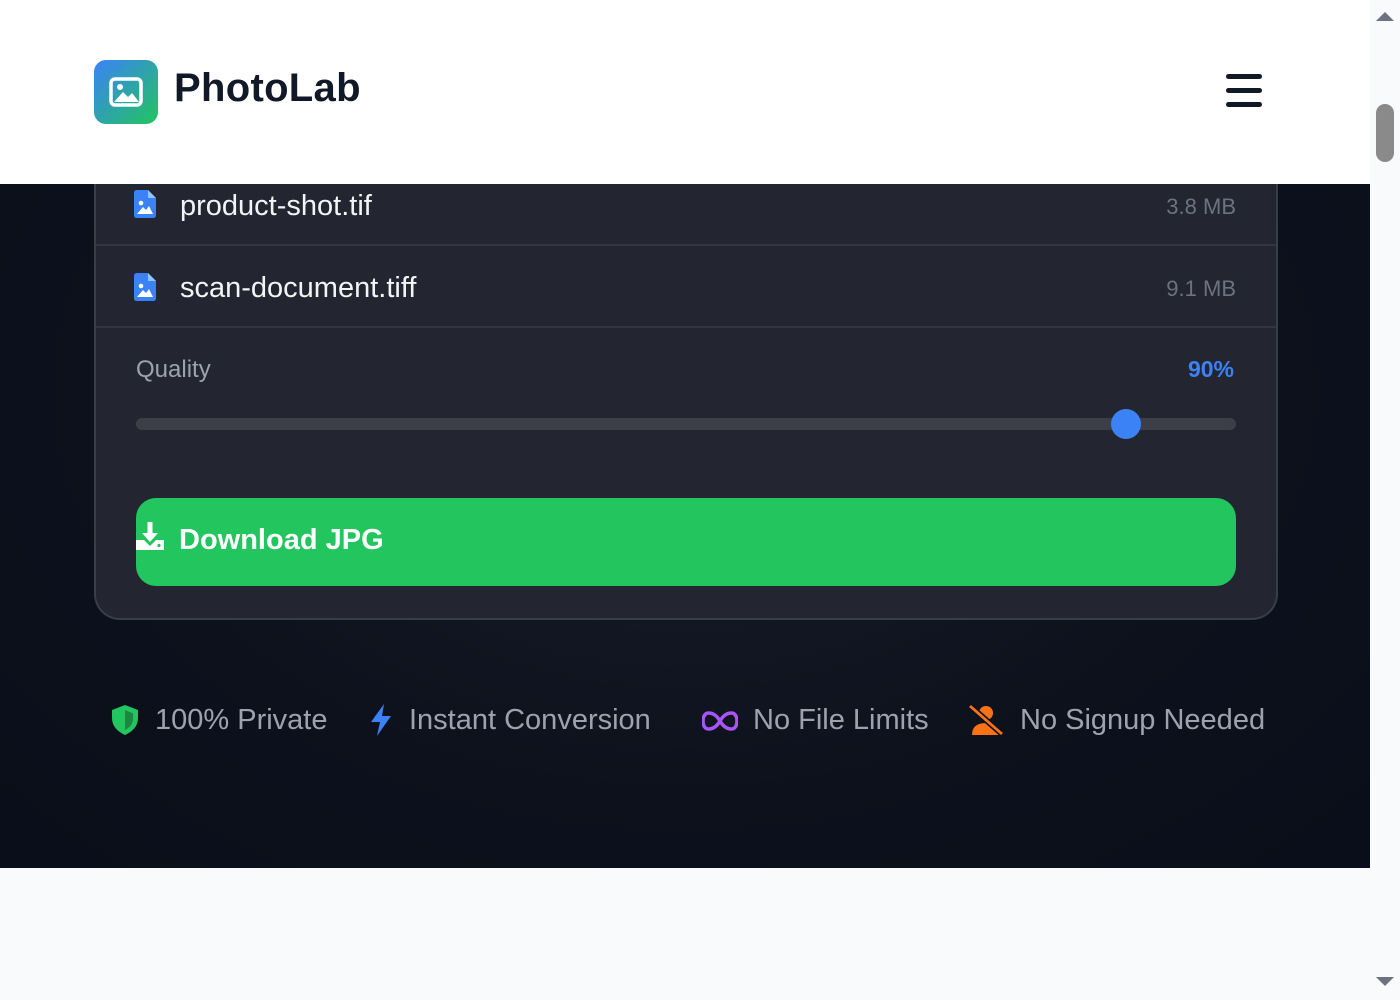 The image size is (1400, 1000). What do you see at coordinates (1126, 424) in the screenshot?
I see `quality-slider-thumb` at bounding box center [1126, 424].